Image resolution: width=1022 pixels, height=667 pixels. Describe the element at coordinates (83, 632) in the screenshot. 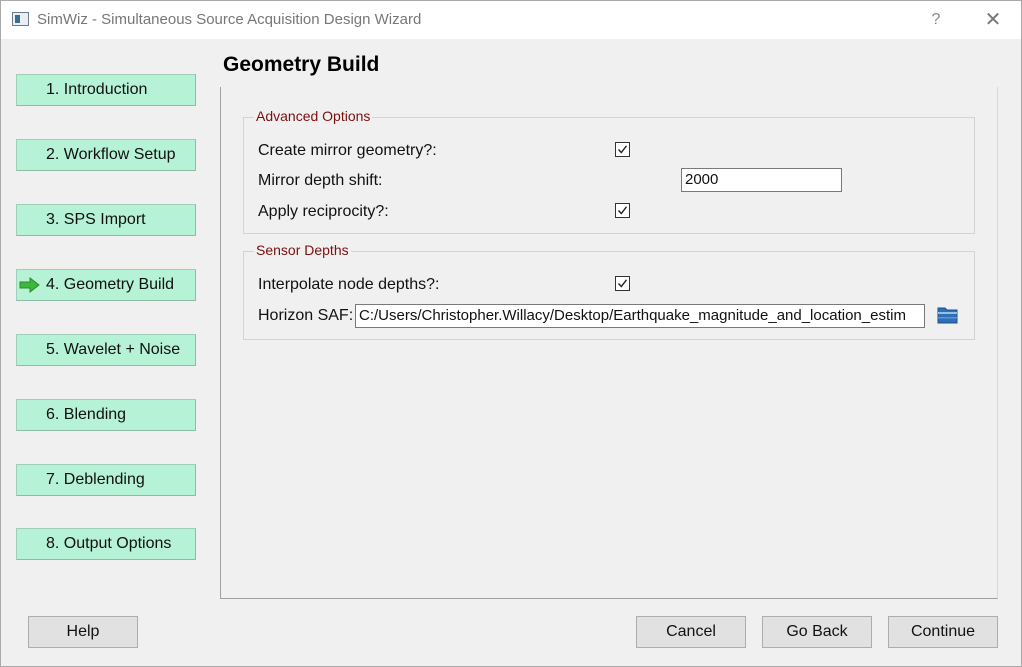

I see `help-button: Help` at that location.